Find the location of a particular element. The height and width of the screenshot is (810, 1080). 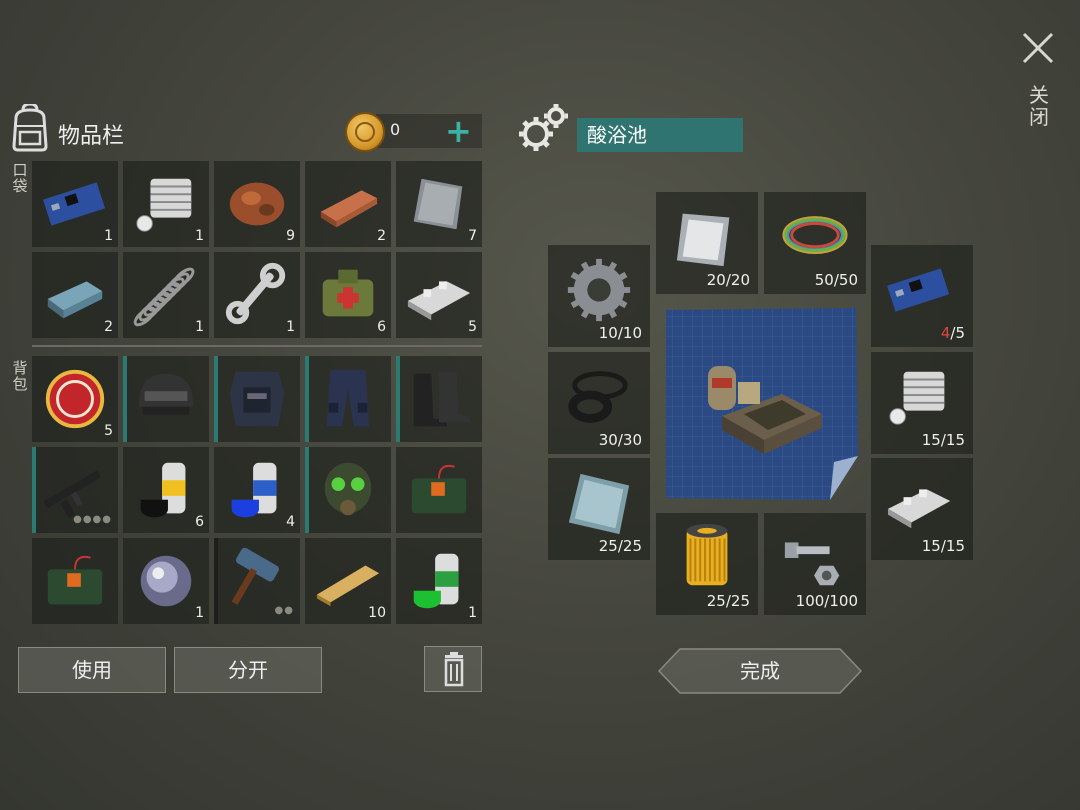

acid-bath-blueprint-icon is located at coordinates (762, 404).